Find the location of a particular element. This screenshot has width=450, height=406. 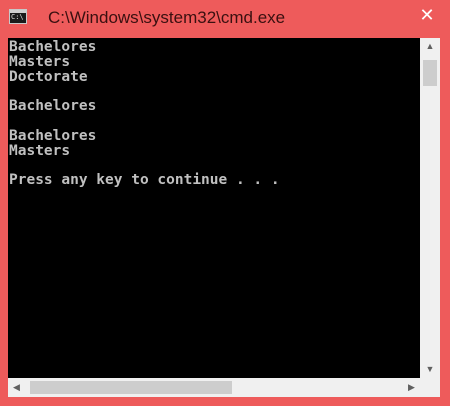

scroll-left-button: ◀ is located at coordinates (16, 387).